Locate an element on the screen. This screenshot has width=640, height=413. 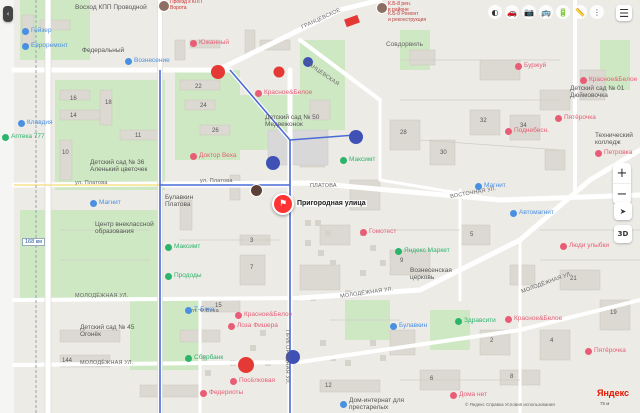
poi: Детский сад № 36 Аленький цветочек is located at coordinates (120, 166).